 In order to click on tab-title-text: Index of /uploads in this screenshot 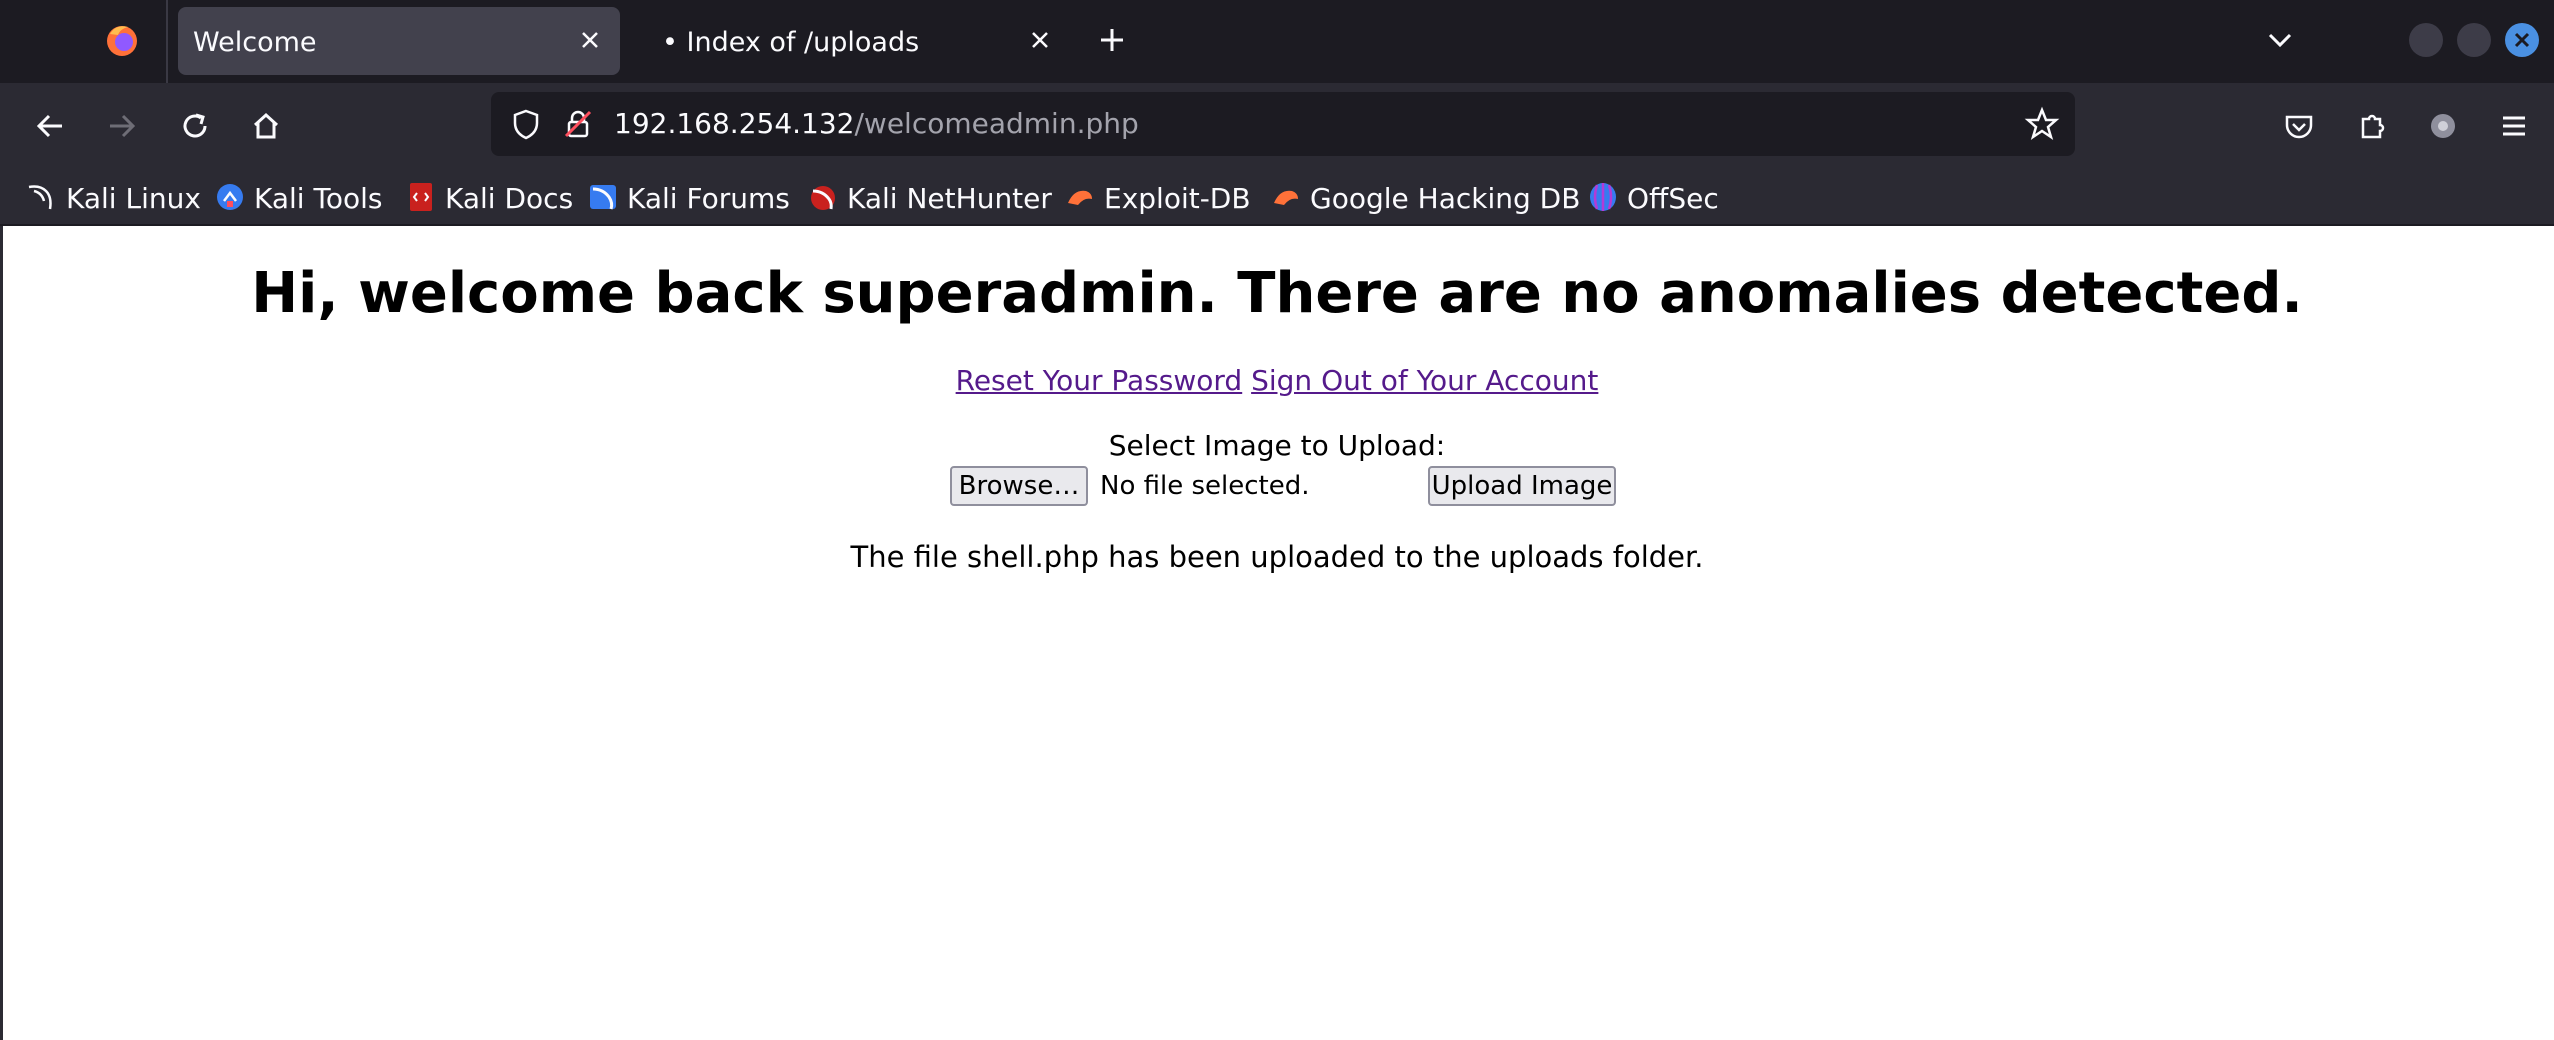, I will do `click(803, 42)`.